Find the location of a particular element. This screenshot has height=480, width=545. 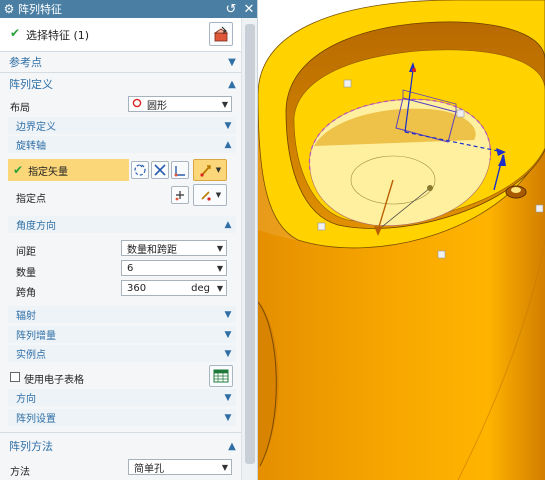

select-feature-label: 选择特征 (1) is located at coordinates (58, 35).